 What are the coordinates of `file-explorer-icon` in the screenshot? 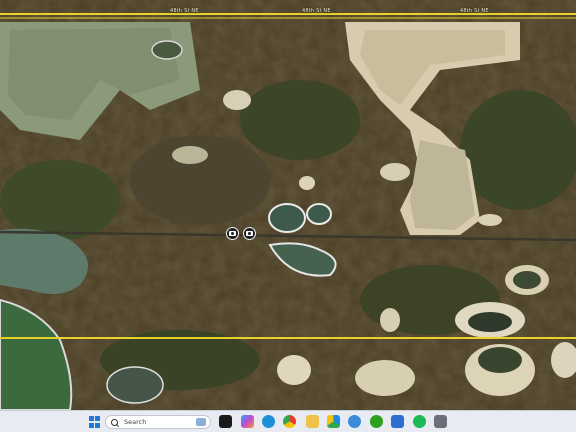 It's located at (312, 421).